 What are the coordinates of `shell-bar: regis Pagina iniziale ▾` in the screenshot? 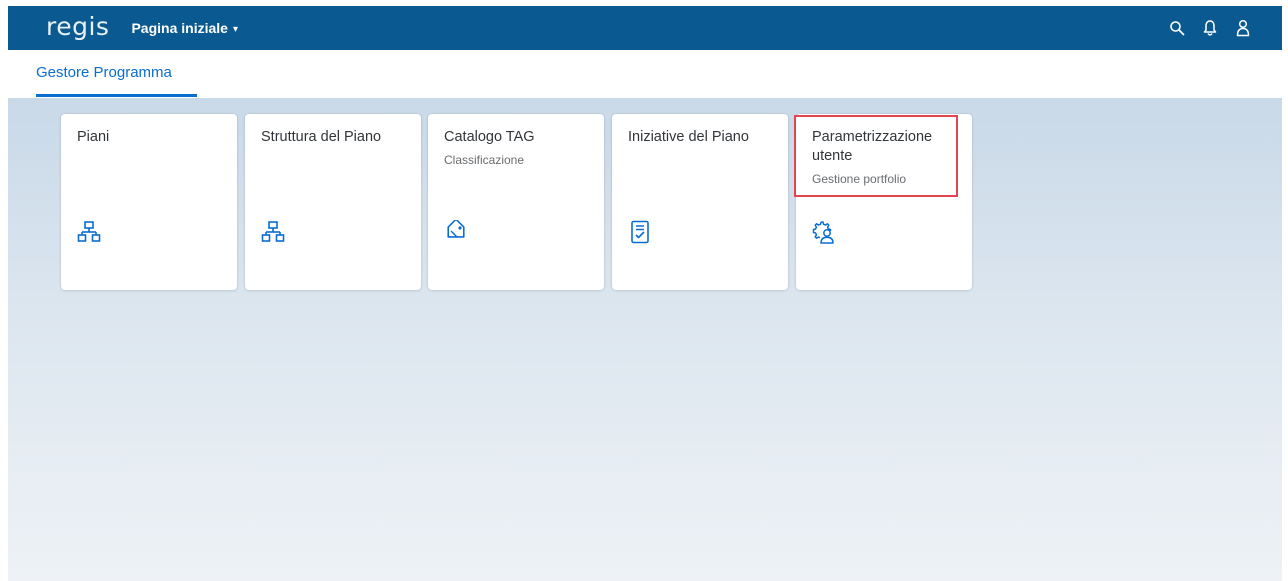 It's located at (645, 28).